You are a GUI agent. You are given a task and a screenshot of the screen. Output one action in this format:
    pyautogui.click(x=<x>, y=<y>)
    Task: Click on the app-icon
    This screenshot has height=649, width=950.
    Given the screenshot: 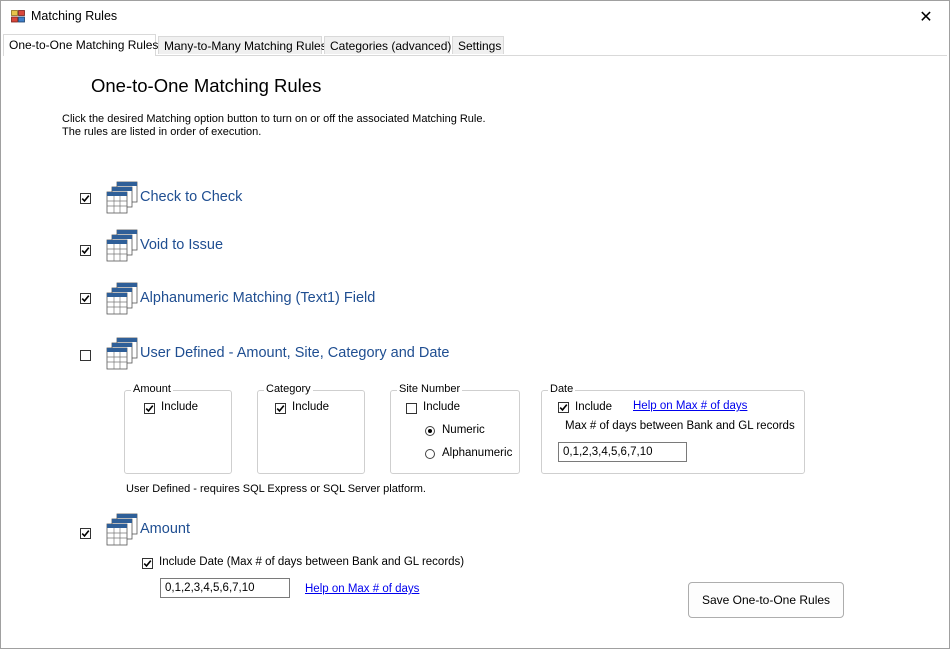 What is the action you would take?
    pyautogui.click(x=18, y=16)
    